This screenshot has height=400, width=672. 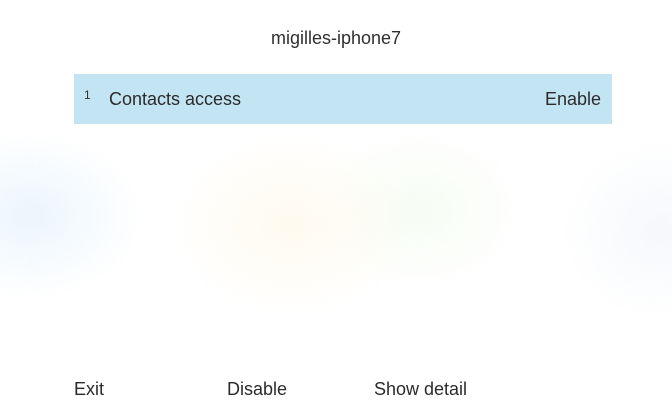 What do you see at coordinates (336, 38) in the screenshot?
I see `device-name-title: migilles-iphone7` at bounding box center [336, 38].